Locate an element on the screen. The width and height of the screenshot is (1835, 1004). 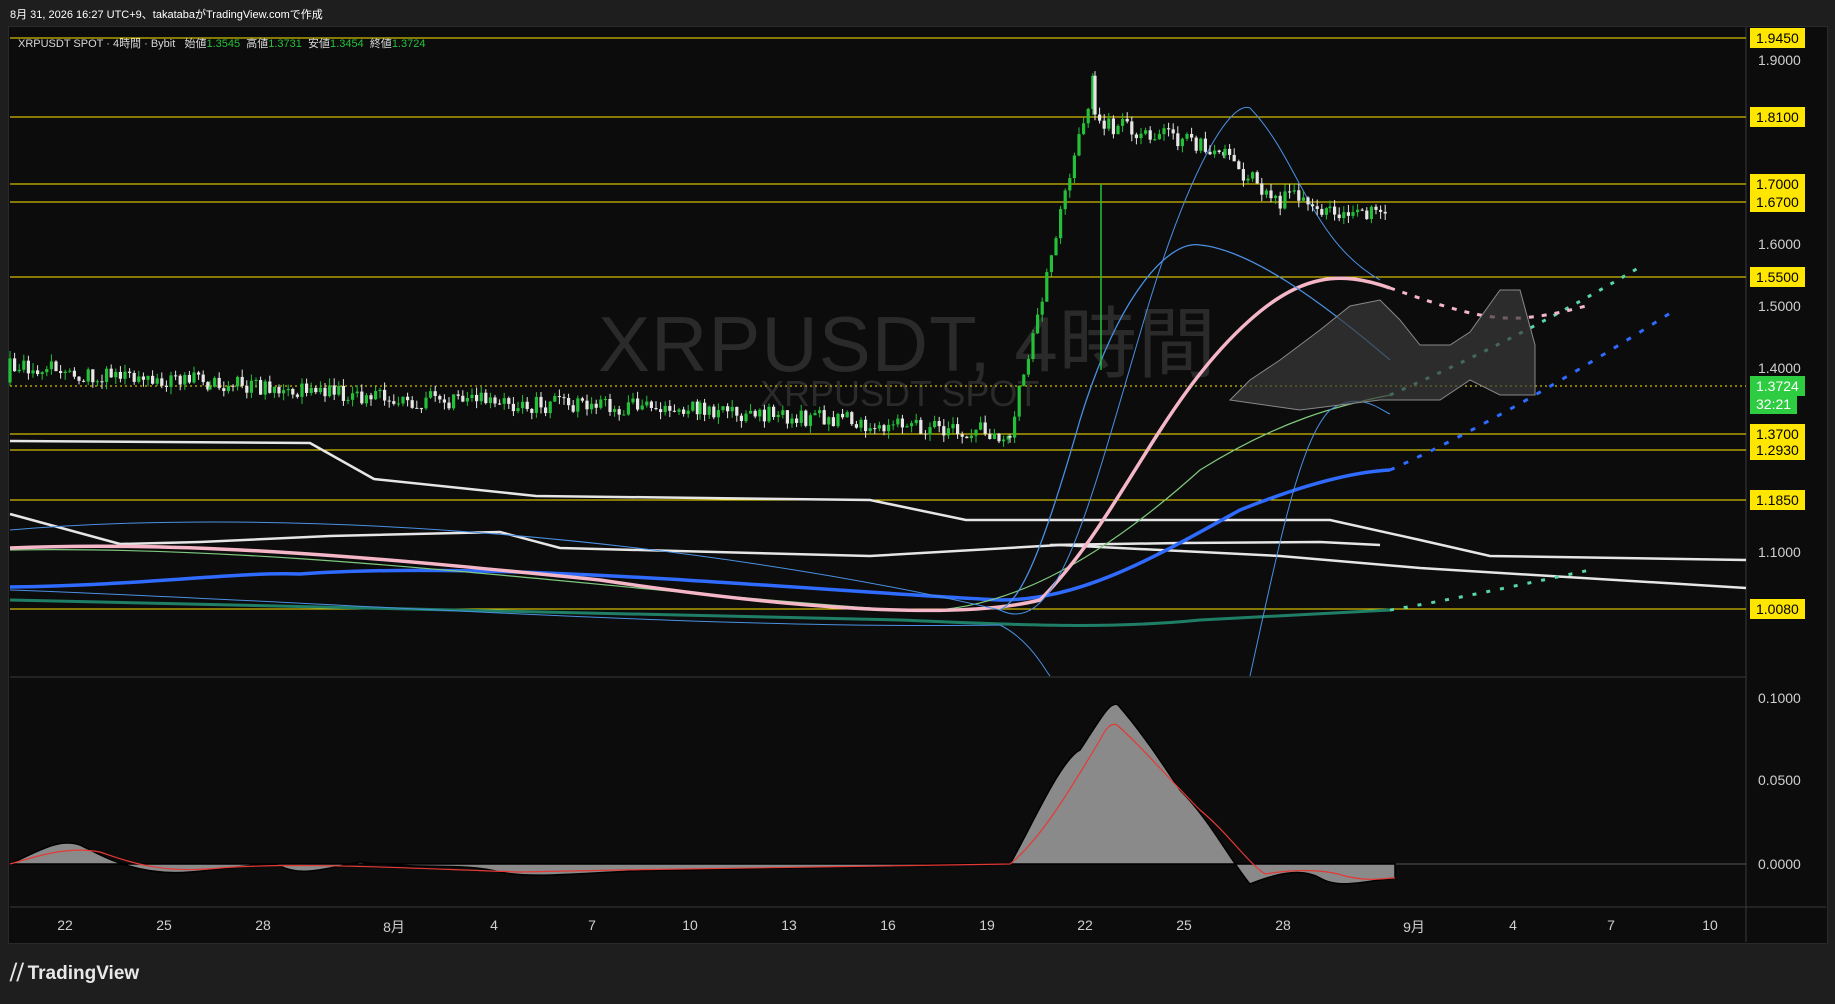
time-tick-22: 22 is located at coordinates (1085, 925).